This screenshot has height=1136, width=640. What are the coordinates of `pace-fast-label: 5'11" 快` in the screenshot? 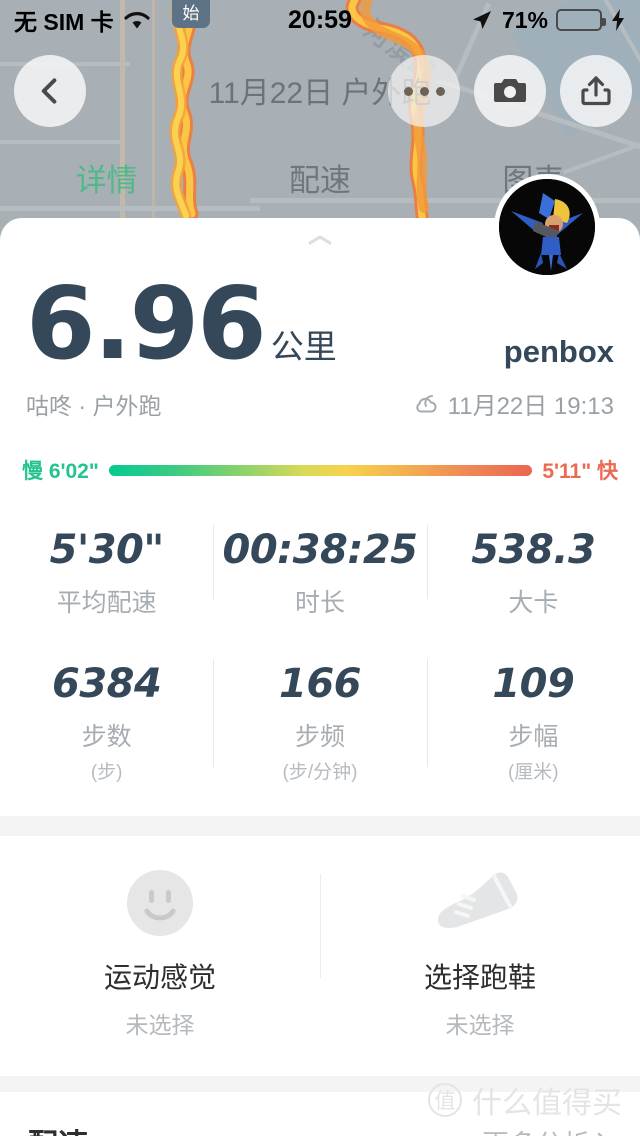 It's located at (580, 471).